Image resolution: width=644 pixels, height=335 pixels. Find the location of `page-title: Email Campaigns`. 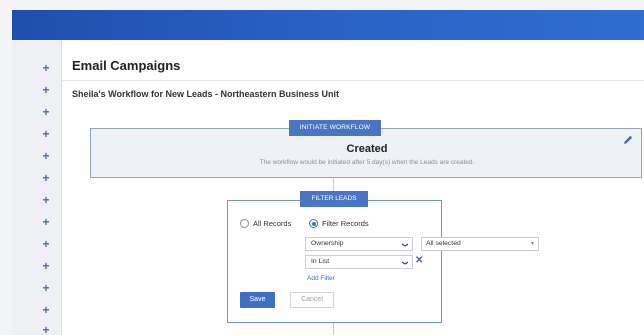

page-title: Email Campaigns is located at coordinates (126, 65).